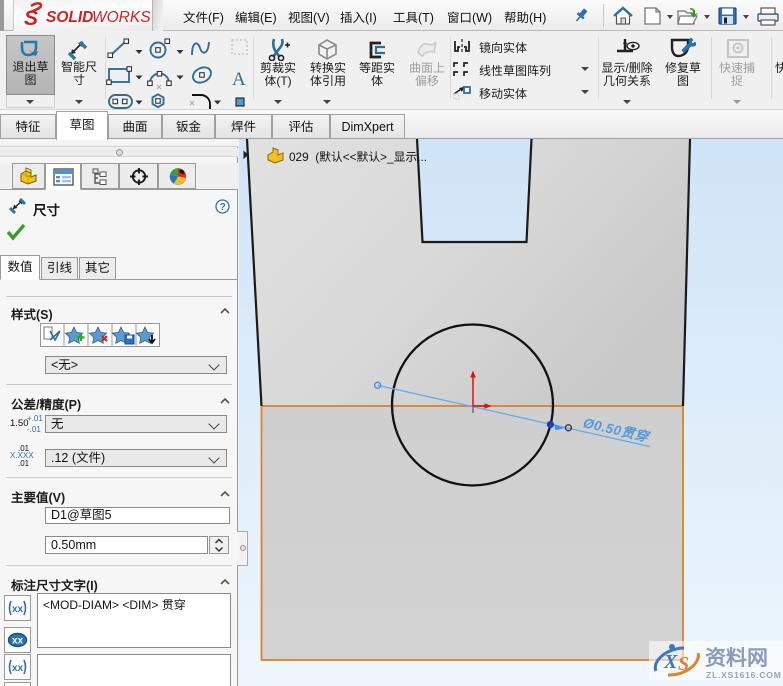  I want to click on svg-text: WORKS, so click(121, 17).